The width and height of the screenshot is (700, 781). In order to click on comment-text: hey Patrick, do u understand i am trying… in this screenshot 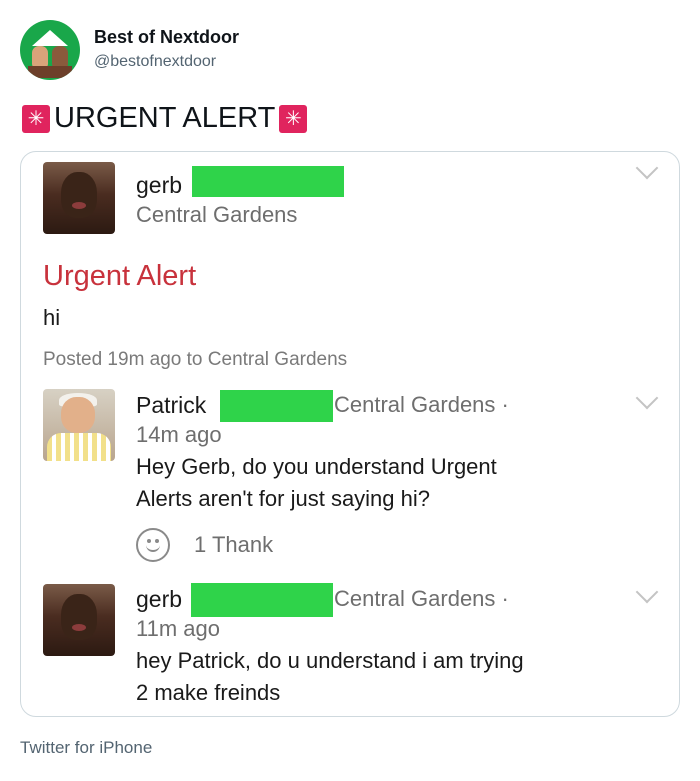, I will do `click(330, 676)`.